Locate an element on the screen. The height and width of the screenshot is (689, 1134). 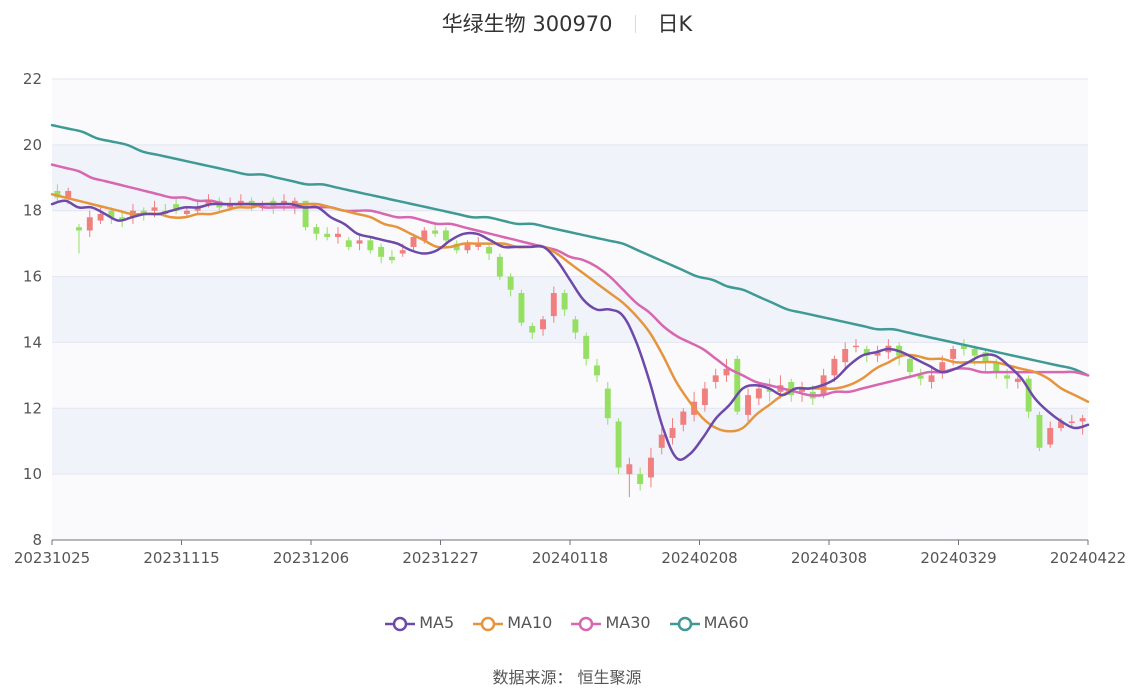
legend-label-ma60: MA60 is located at coordinates (726, 622).